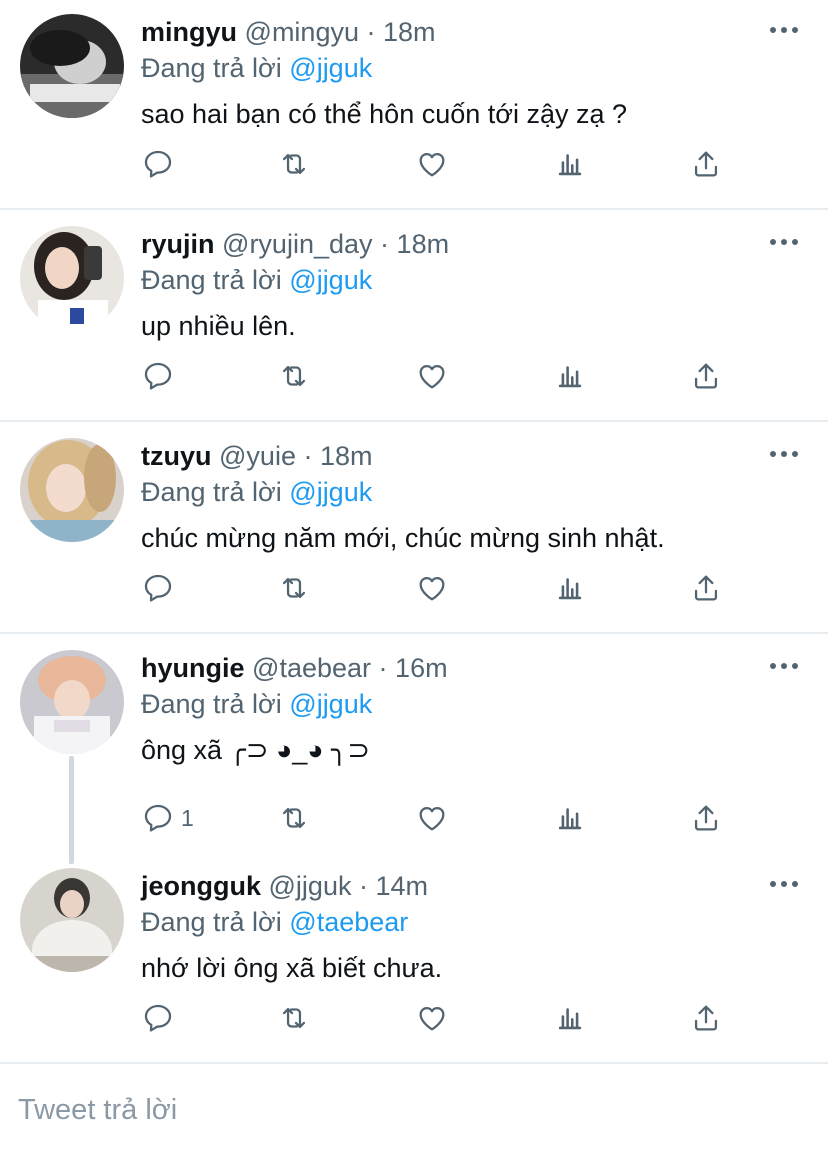 Image resolution: width=828 pixels, height=1157 pixels. What do you see at coordinates (302, 32) in the screenshot?
I see `user-handle: @mingyu` at bounding box center [302, 32].